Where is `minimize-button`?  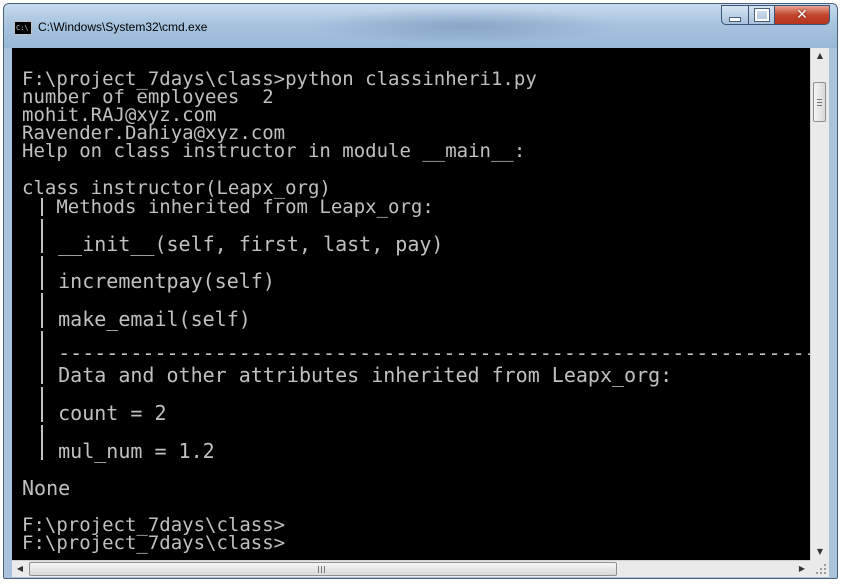 minimize-button is located at coordinates (735, 15).